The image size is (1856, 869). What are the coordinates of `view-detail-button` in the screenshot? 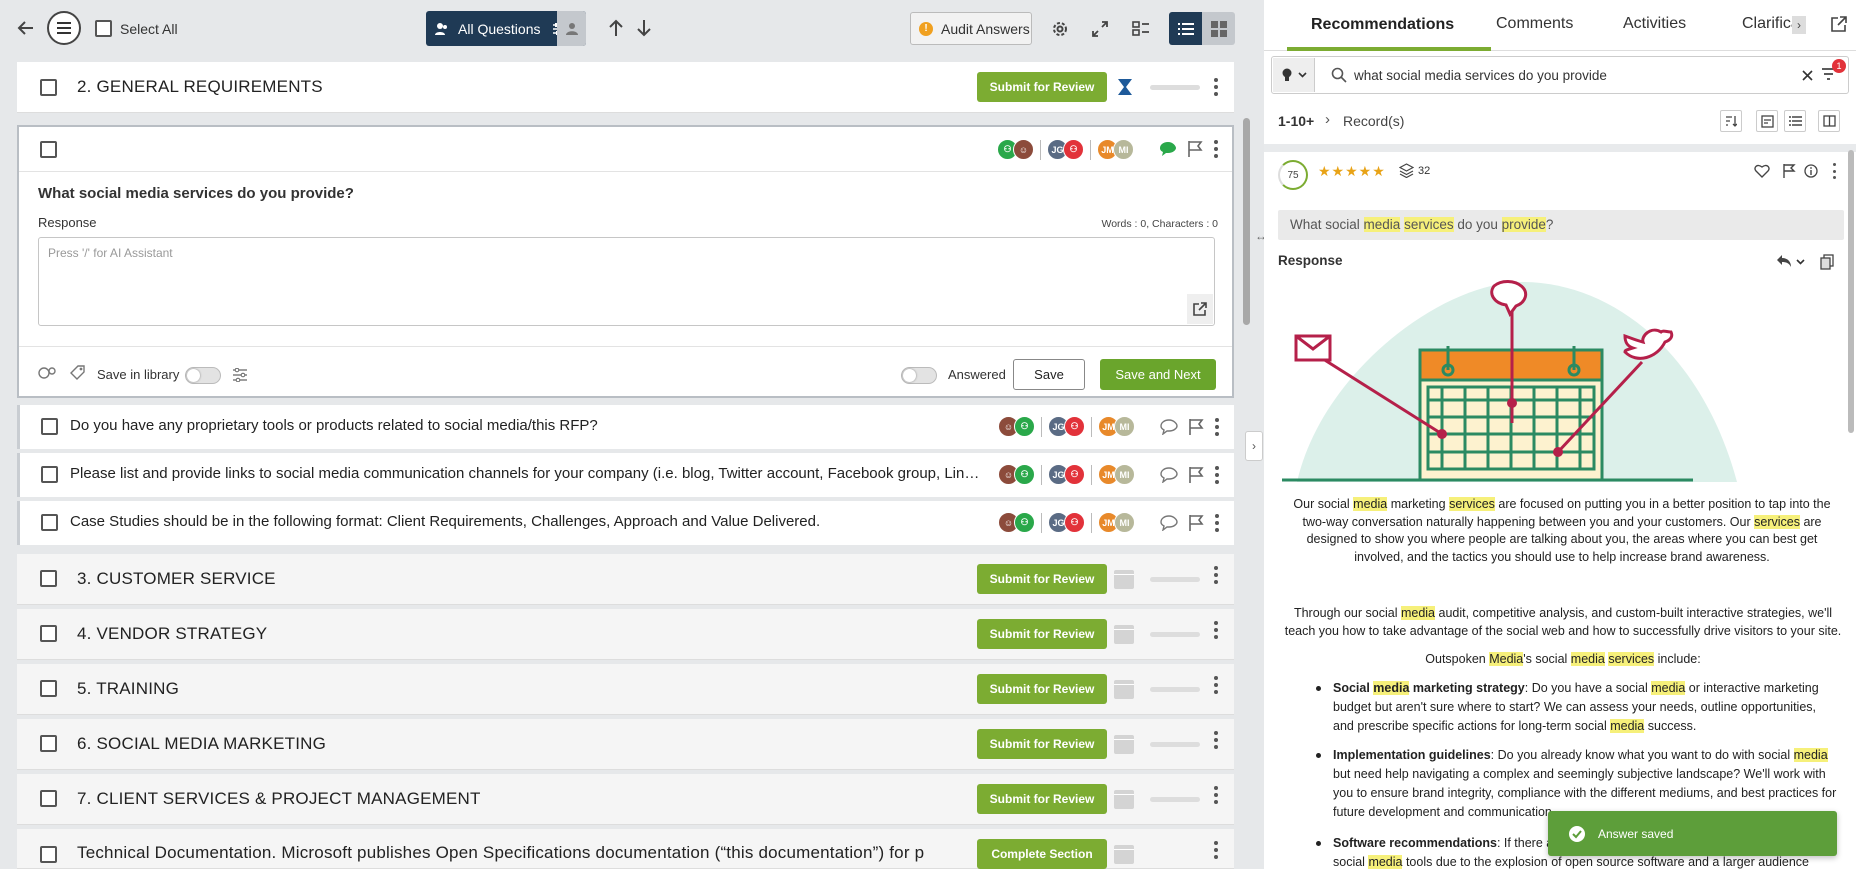 It's located at (1767, 121).